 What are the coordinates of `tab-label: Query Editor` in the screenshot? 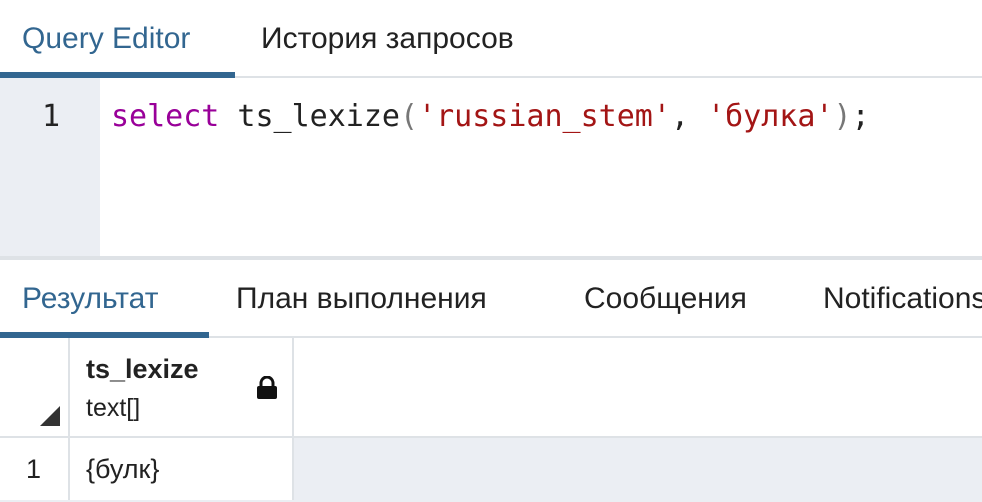 It's located at (106, 38).